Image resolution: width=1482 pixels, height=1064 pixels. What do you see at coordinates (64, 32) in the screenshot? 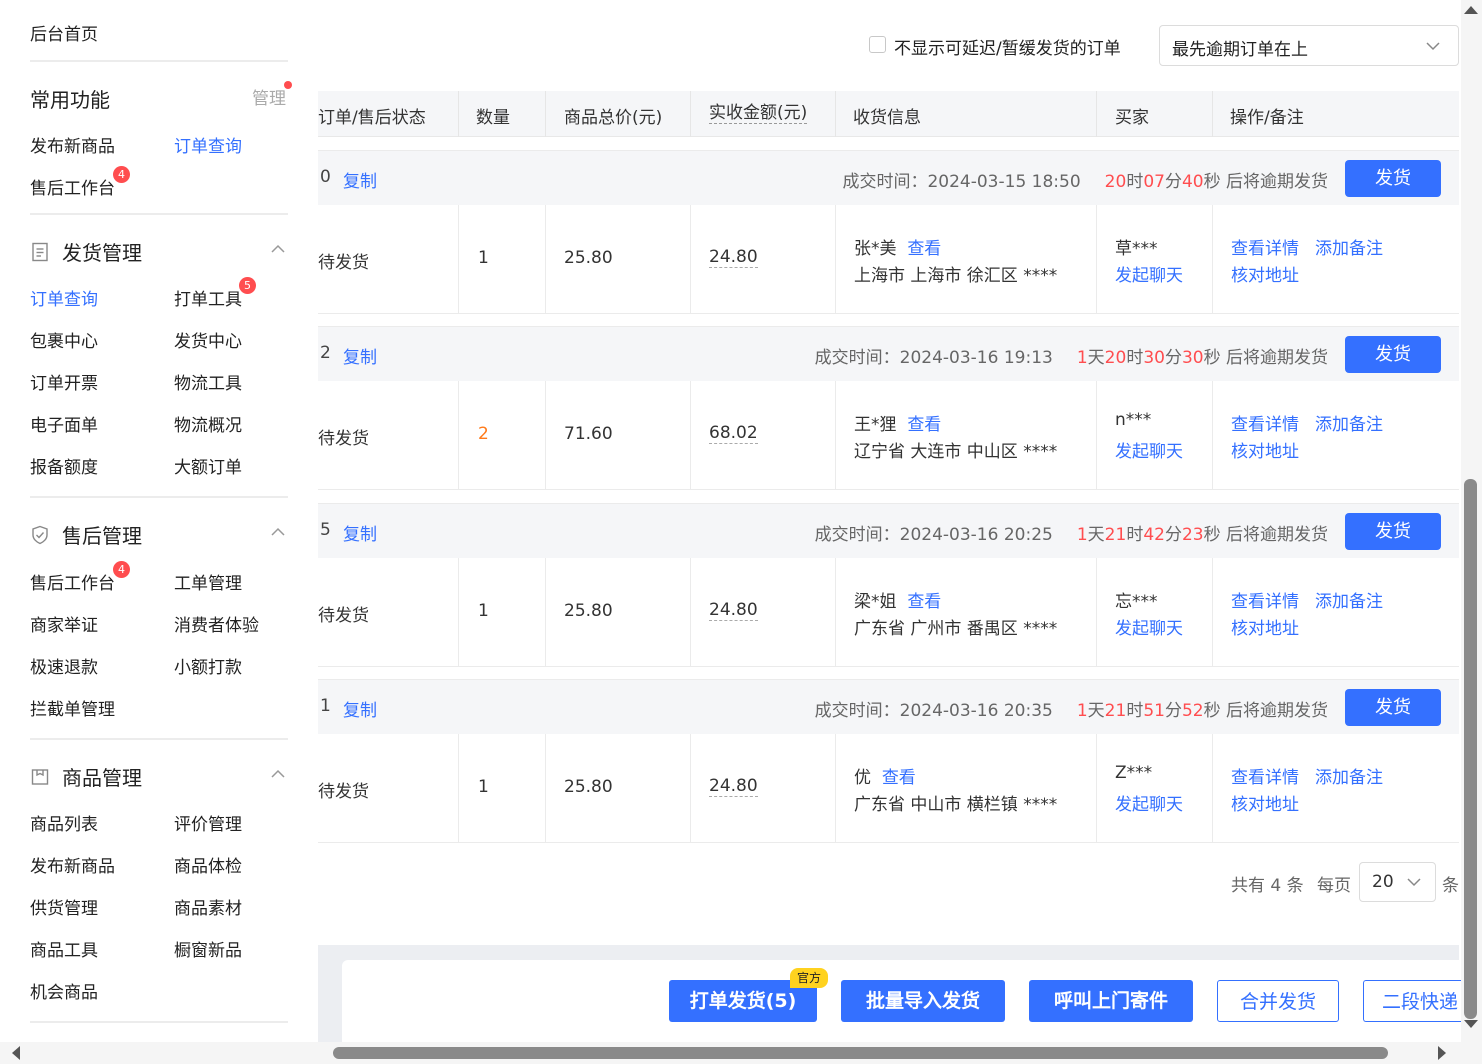
I see `sidebar-home-link: 后台首页` at bounding box center [64, 32].